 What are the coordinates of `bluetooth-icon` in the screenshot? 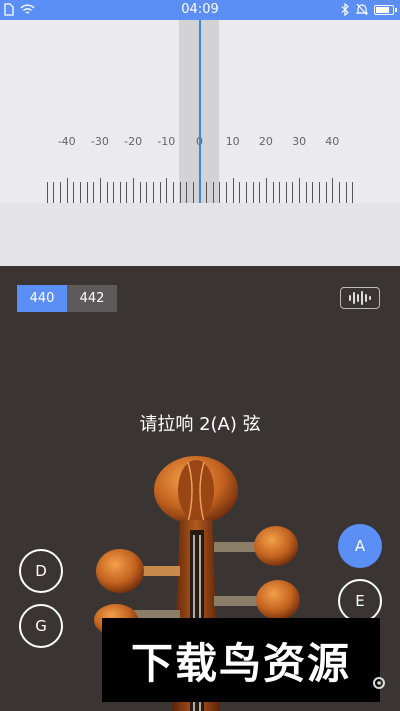 It's located at (345, 9).